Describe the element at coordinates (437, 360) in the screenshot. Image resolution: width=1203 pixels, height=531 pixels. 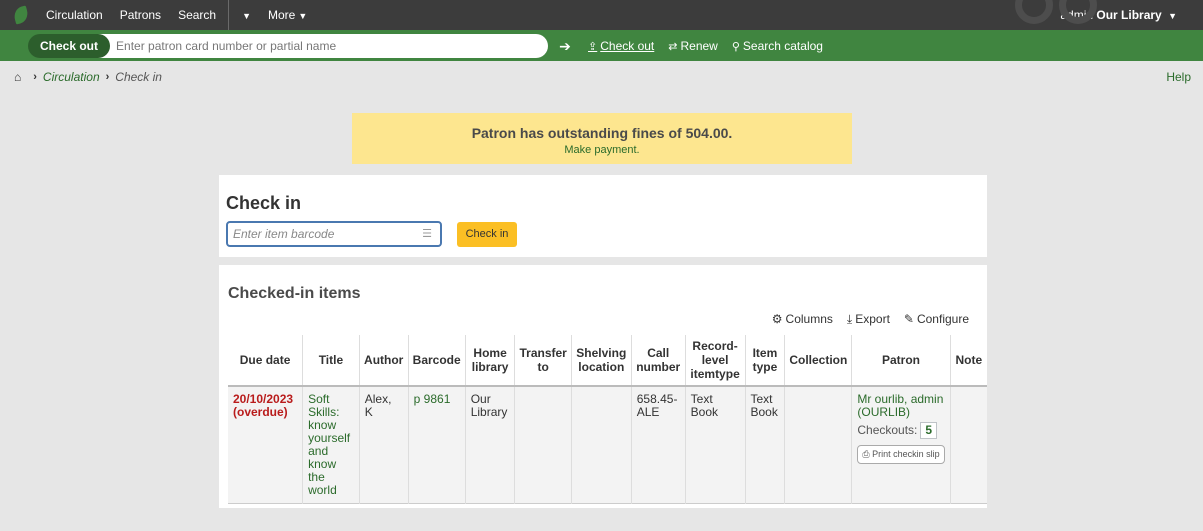
I see `col-barcode: Barcode` at that location.